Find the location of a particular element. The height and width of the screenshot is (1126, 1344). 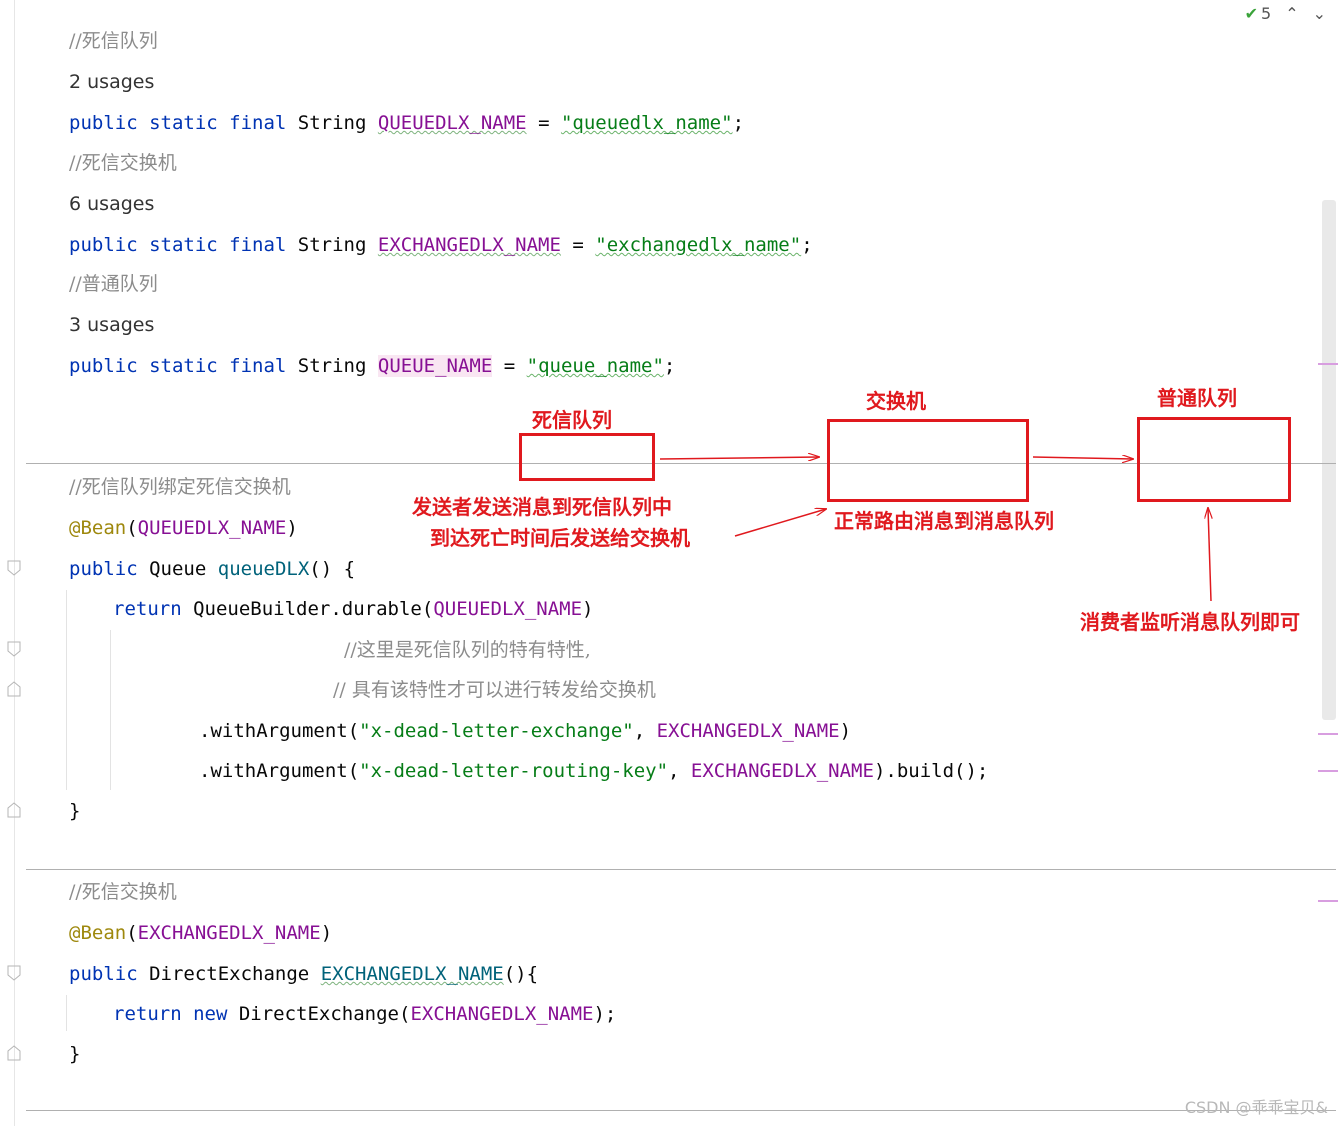

arrow-consumer-to-queue is located at coordinates (1209, 555).